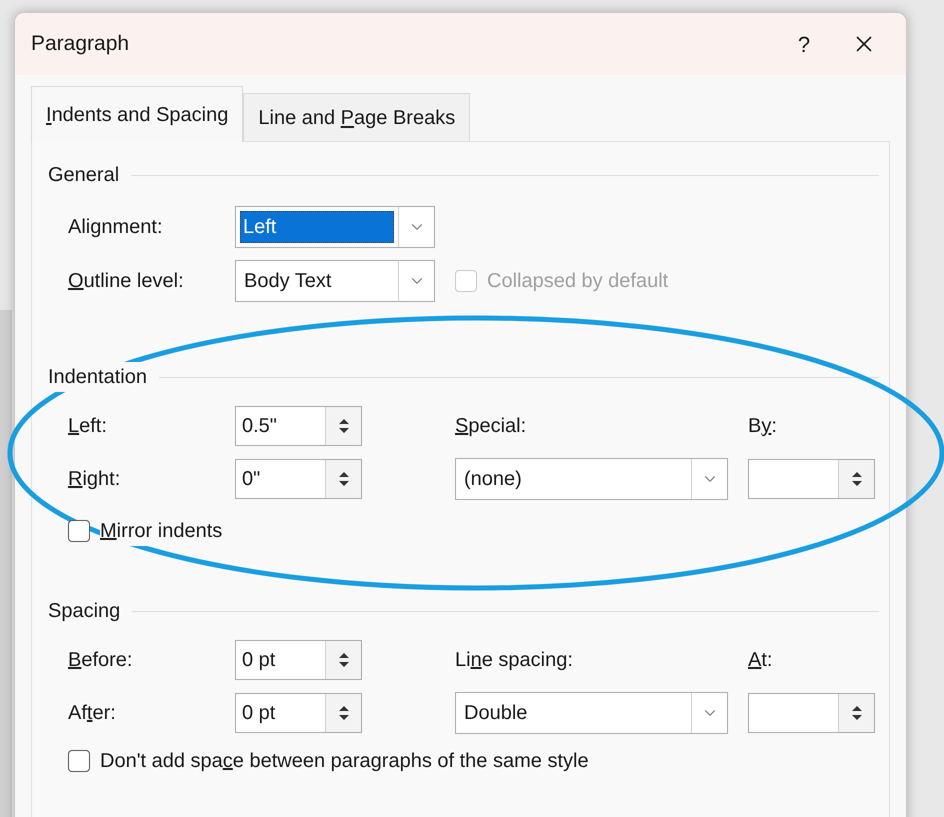 This screenshot has width=944, height=817. Describe the element at coordinates (126, 281) in the screenshot. I see `field-label: Outline level:` at that location.